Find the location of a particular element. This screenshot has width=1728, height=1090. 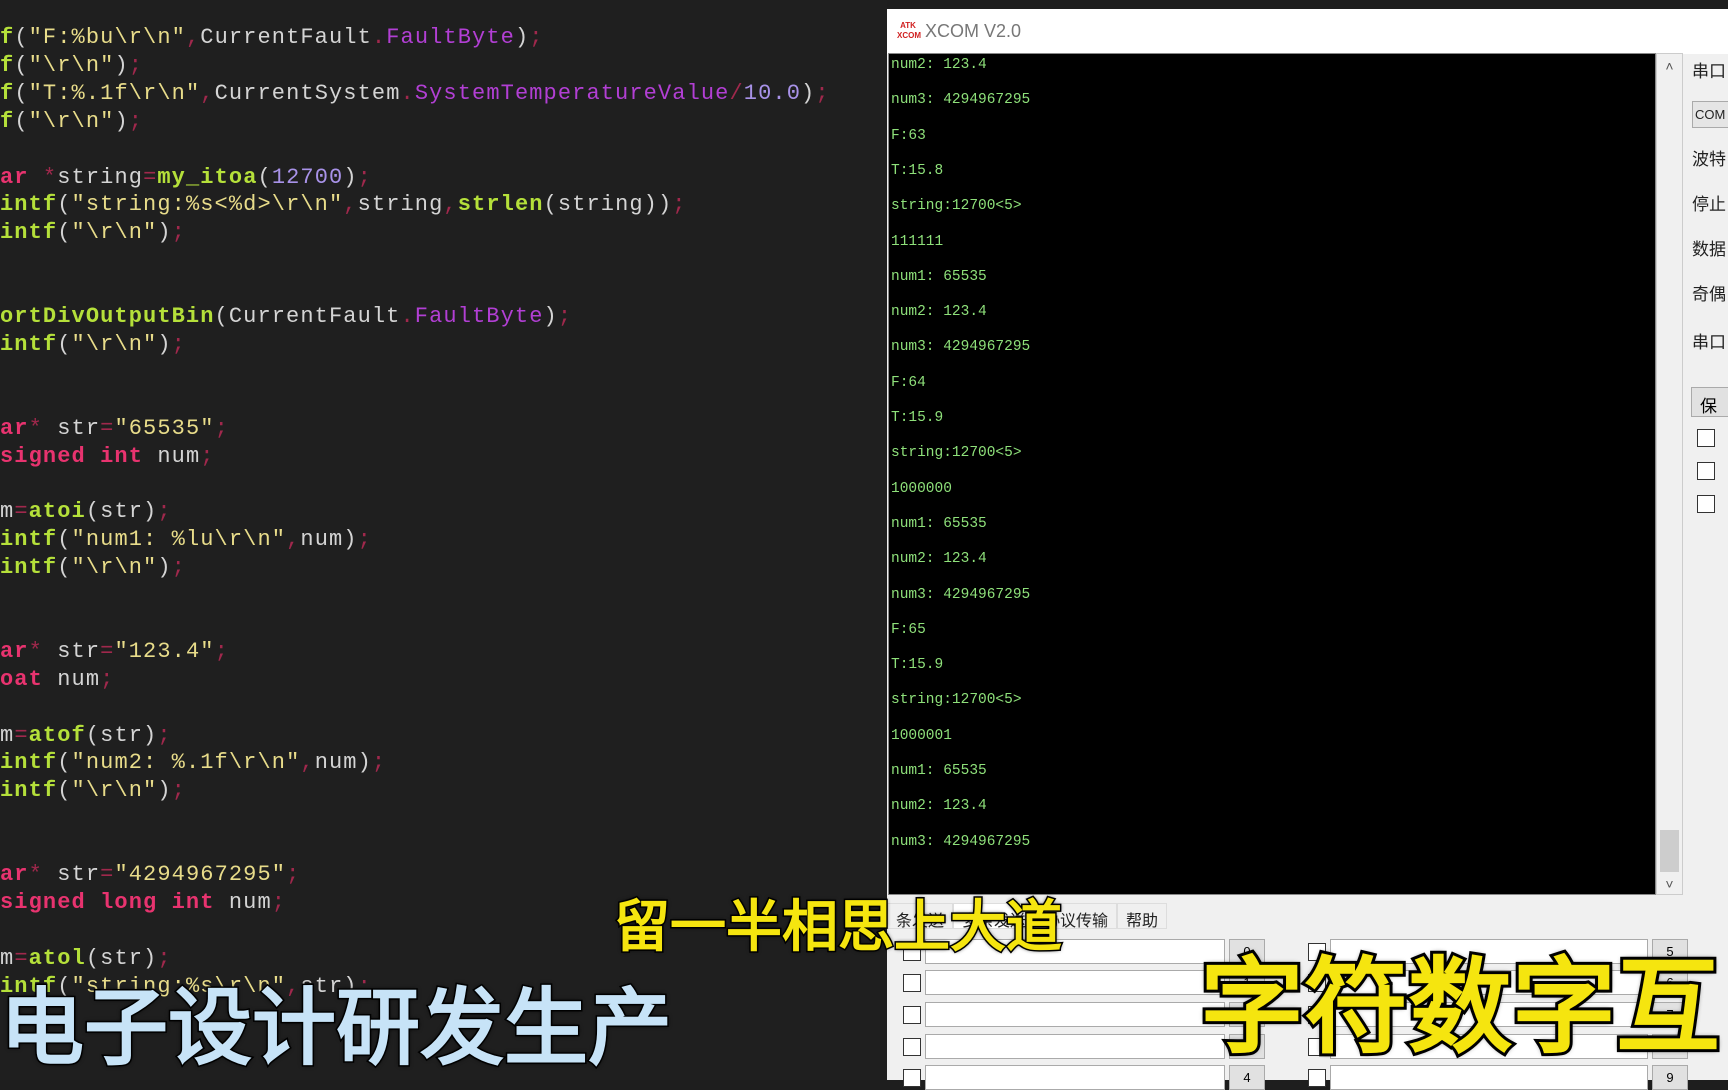

scroll-down-icon: ˅ is located at coordinates (1669, 884).